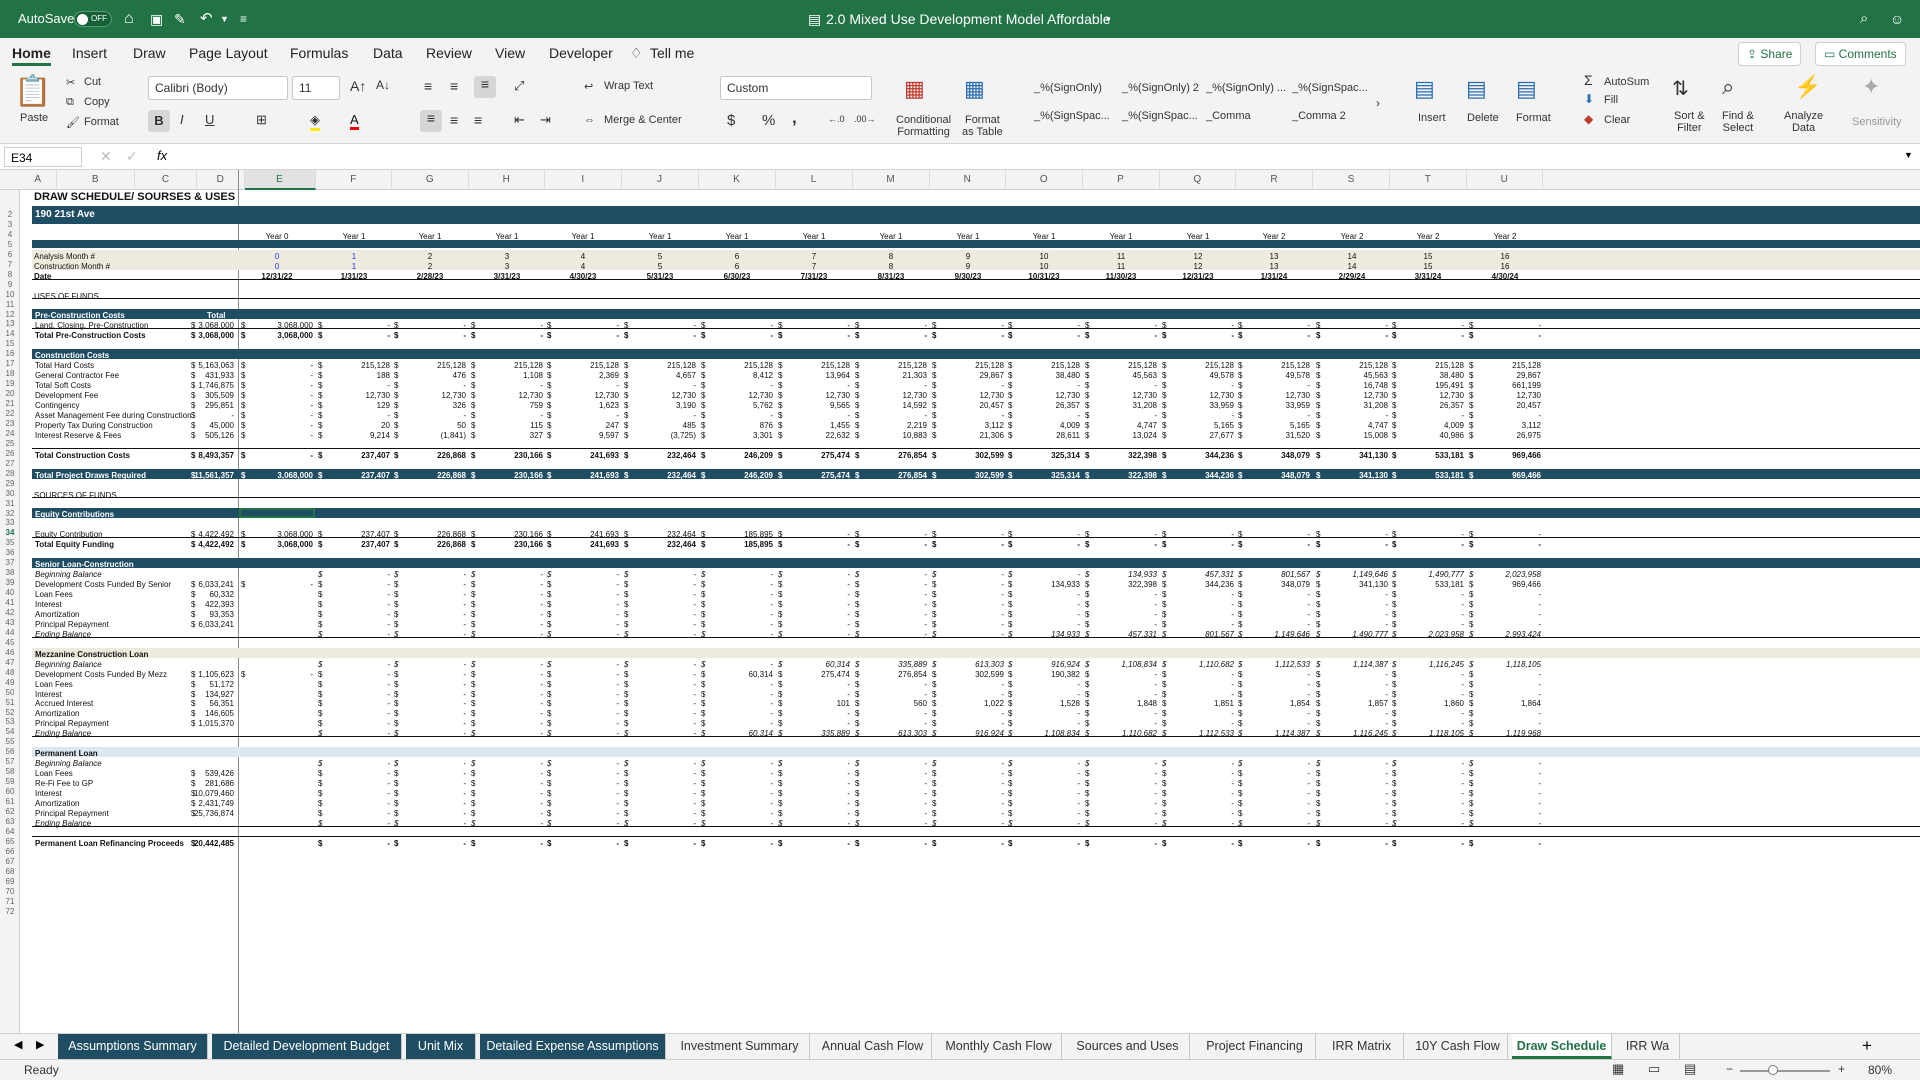 The height and width of the screenshot is (1080, 1920). Describe the element at coordinates (10, 522) in the screenshot. I see `row-number: 33` at that location.